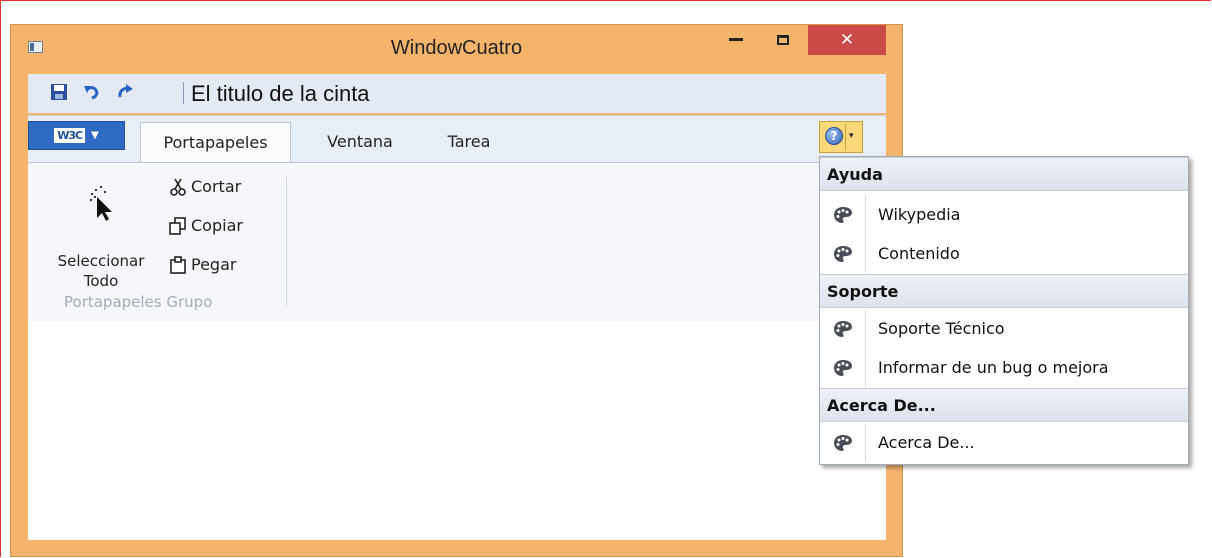 This screenshot has height=558, width=1212. I want to click on menu-item-label: Wikypedia, so click(919, 214).